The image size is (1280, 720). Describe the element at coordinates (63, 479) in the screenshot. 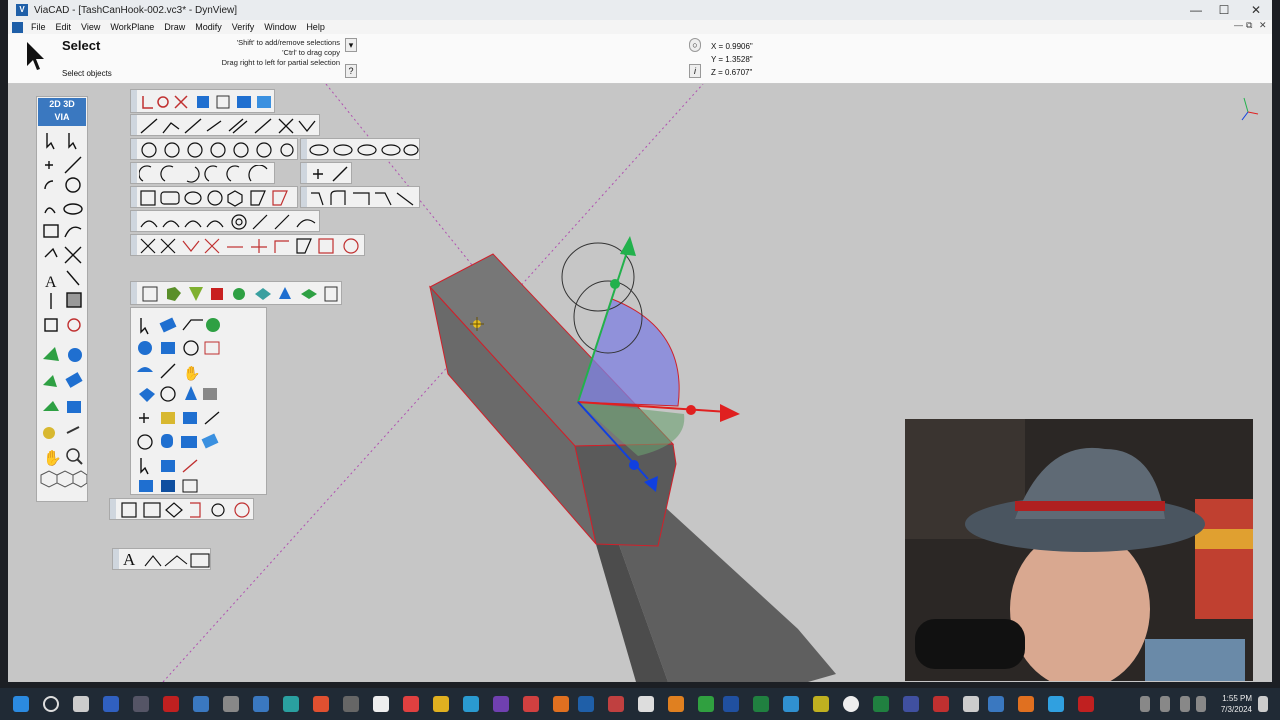

I see `view-cube-icons` at that location.